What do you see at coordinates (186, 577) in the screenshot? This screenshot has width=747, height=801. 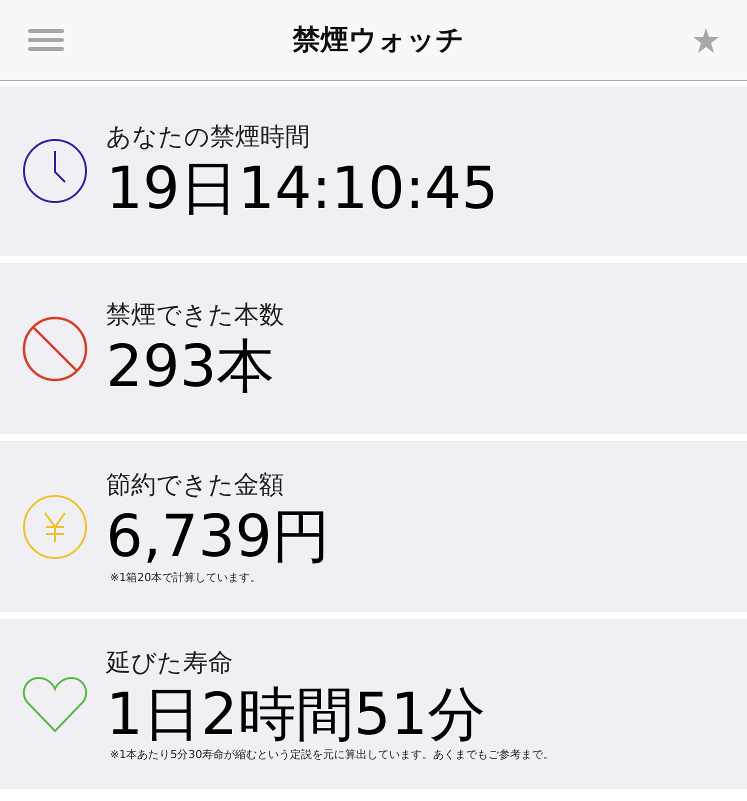 I see `footnote: ※1箱20本で計算しています。` at bounding box center [186, 577].